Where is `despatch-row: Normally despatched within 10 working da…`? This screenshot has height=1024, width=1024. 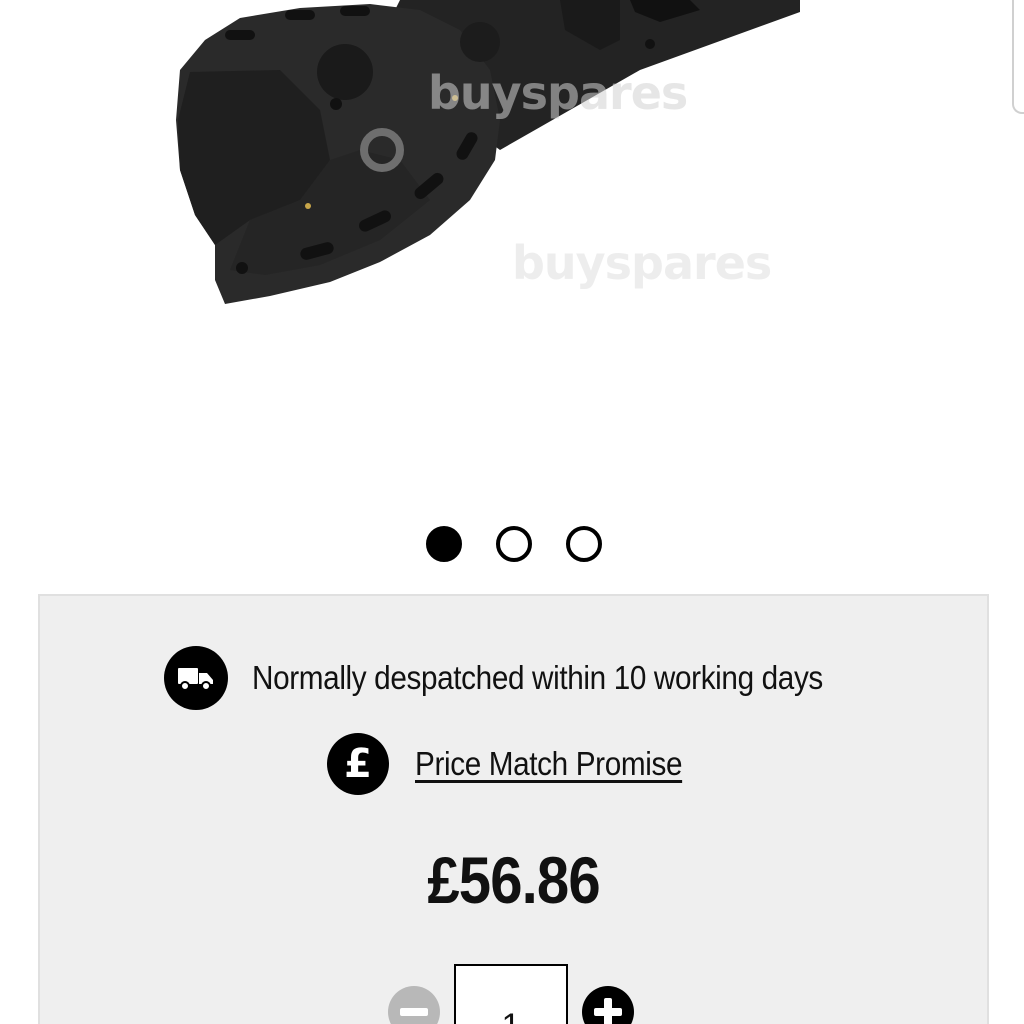
despatch-row: Normally despatched within 10 working da… is located at coordinates (525, 678).